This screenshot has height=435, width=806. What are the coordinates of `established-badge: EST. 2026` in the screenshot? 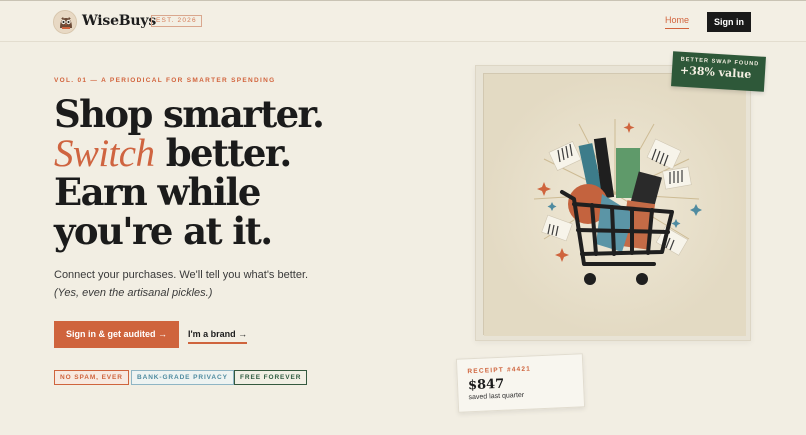 It's located at (176, 21).